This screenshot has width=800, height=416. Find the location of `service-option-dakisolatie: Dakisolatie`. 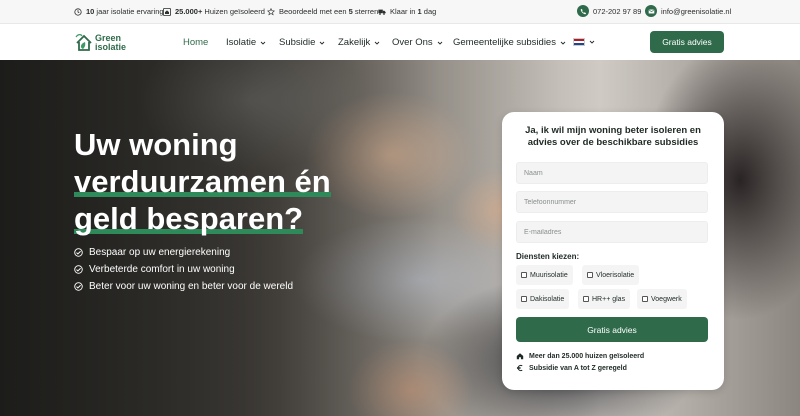

service-option-dakisolatie: Dakisolatie is located at coordinates (543, 299).